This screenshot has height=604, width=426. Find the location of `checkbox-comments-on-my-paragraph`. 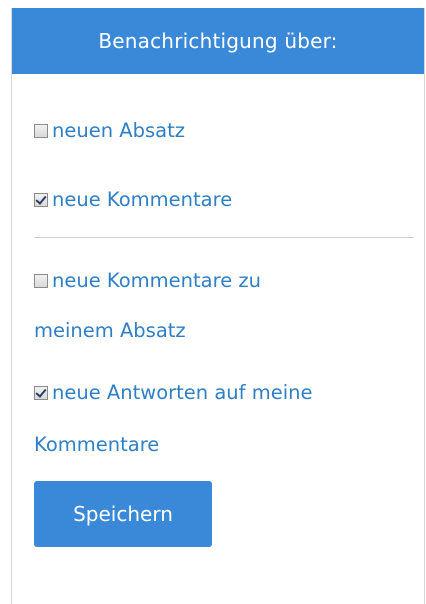

checkbox-comments-on-my-paragraph is located at coordinates (41, 281).